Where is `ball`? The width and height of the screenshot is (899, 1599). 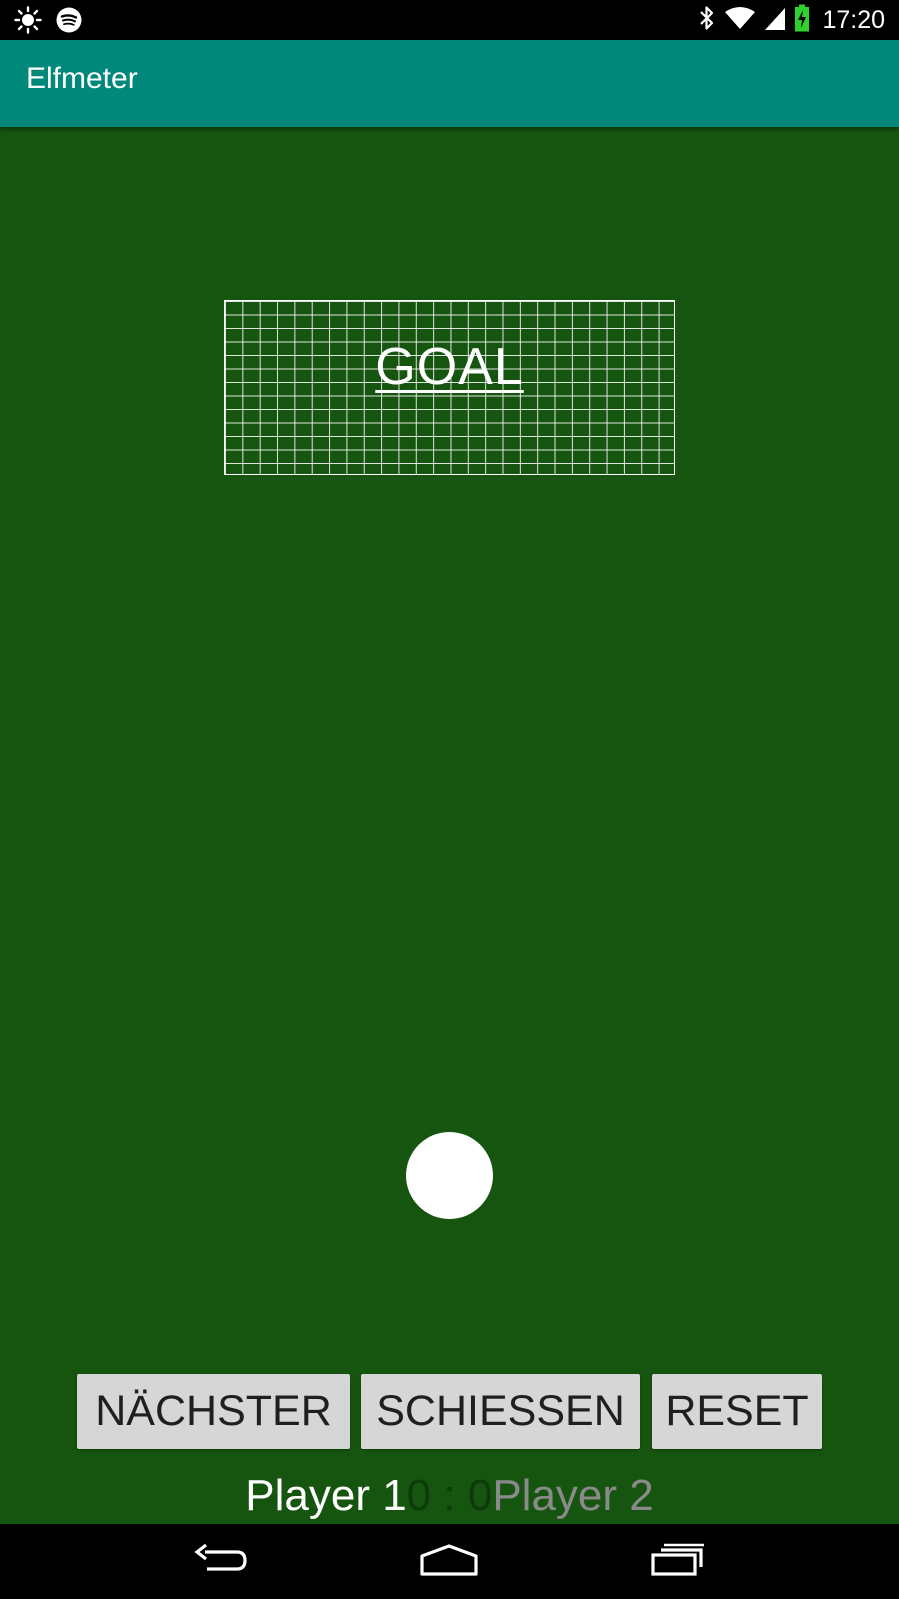
ball is located at coordinates (449, 1175).